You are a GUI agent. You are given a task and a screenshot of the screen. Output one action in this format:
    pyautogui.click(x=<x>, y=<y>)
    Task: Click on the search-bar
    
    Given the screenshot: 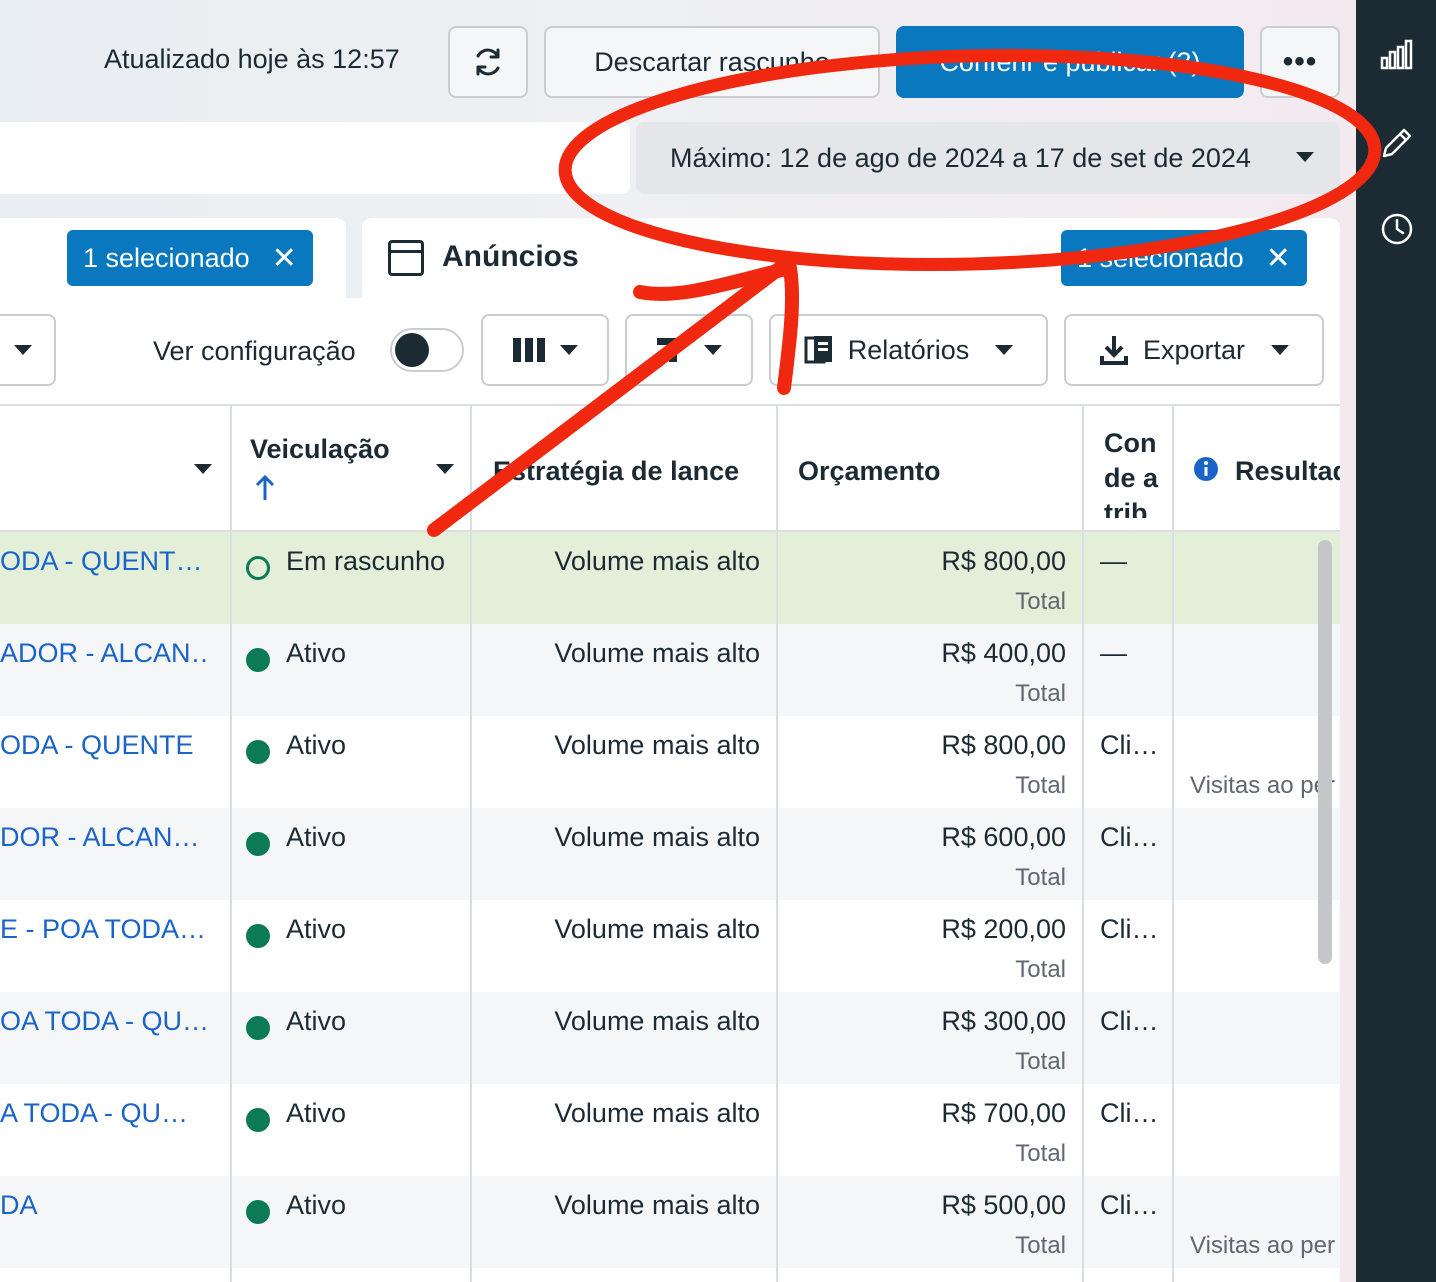 What is the action you would take?
    pyautogui.click(x=315, y=158)
    